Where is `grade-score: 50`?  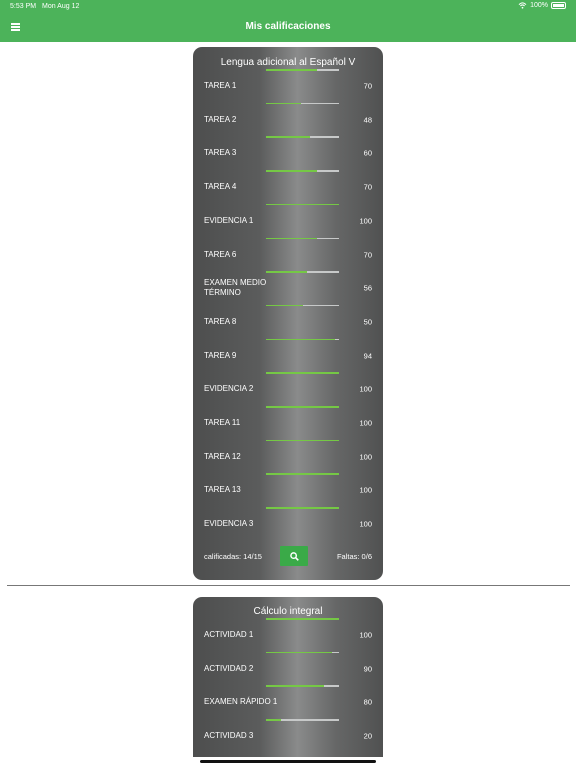
grade-score: 50 is located at coordinates (367, 322).